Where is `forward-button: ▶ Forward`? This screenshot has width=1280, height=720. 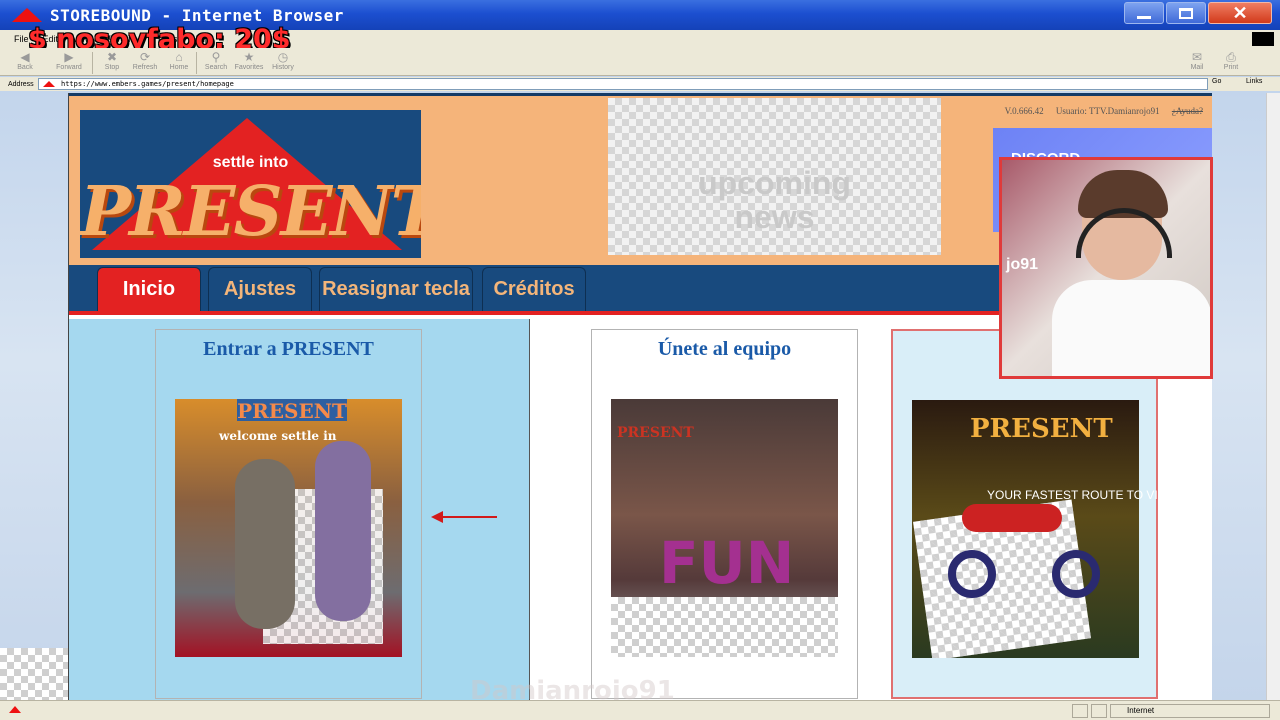 forward-button: ▶ Forward is located at coordinates (69, 62).